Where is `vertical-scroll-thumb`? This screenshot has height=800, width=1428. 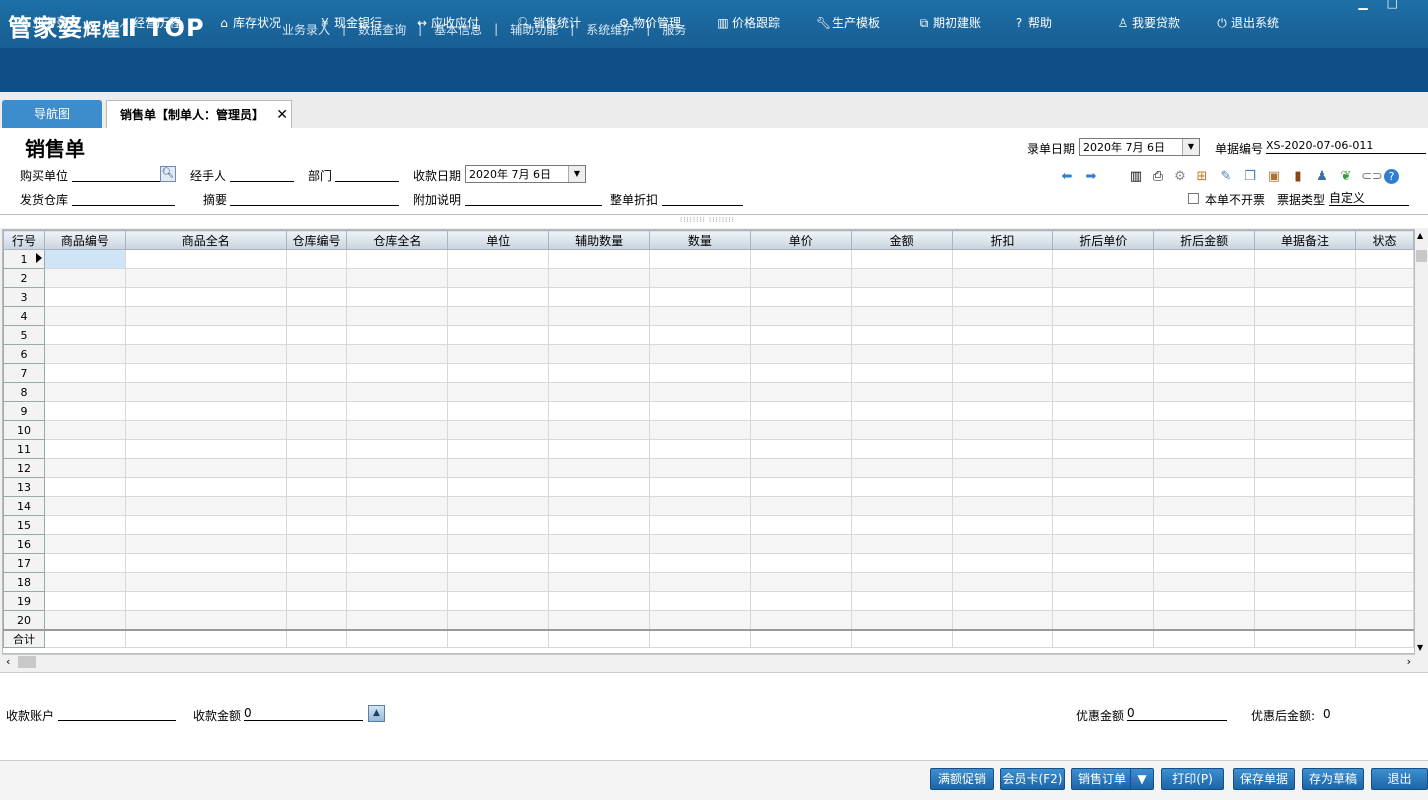
vertical-scroll-thumb is located at coordinates (1421, 256).